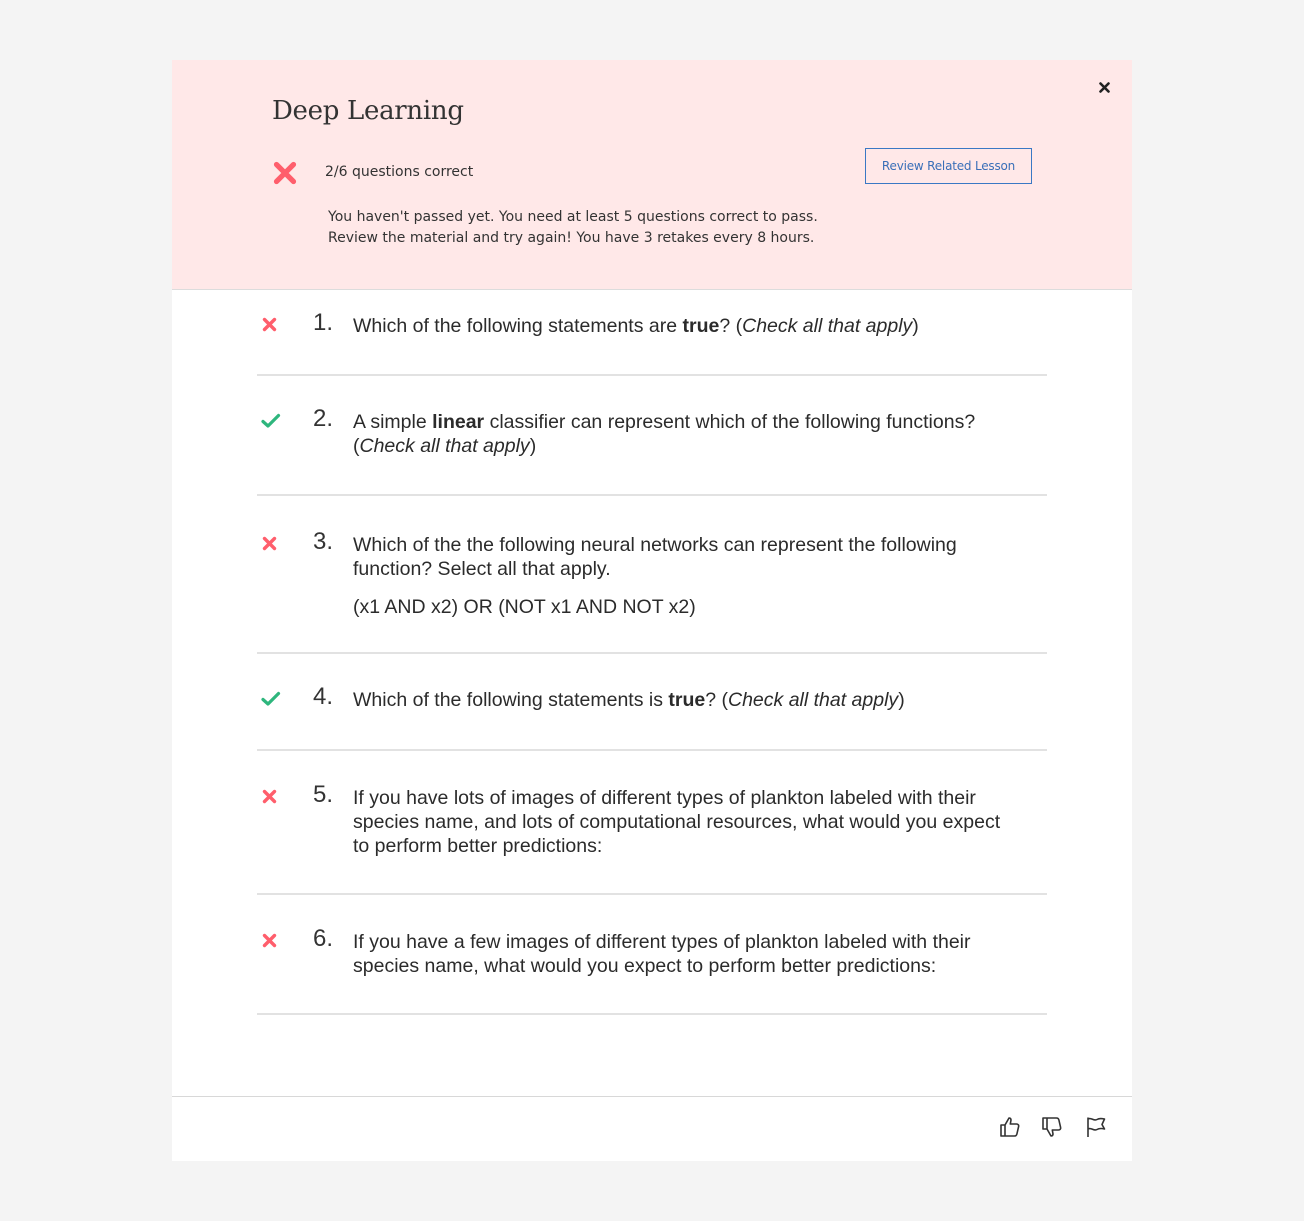 This screenshot has height=1221, width=1304. Describe the element at coordinates (948, 166) in the screenshot. I see `review-related-lesson-button: Review Related Lesson` at that location.